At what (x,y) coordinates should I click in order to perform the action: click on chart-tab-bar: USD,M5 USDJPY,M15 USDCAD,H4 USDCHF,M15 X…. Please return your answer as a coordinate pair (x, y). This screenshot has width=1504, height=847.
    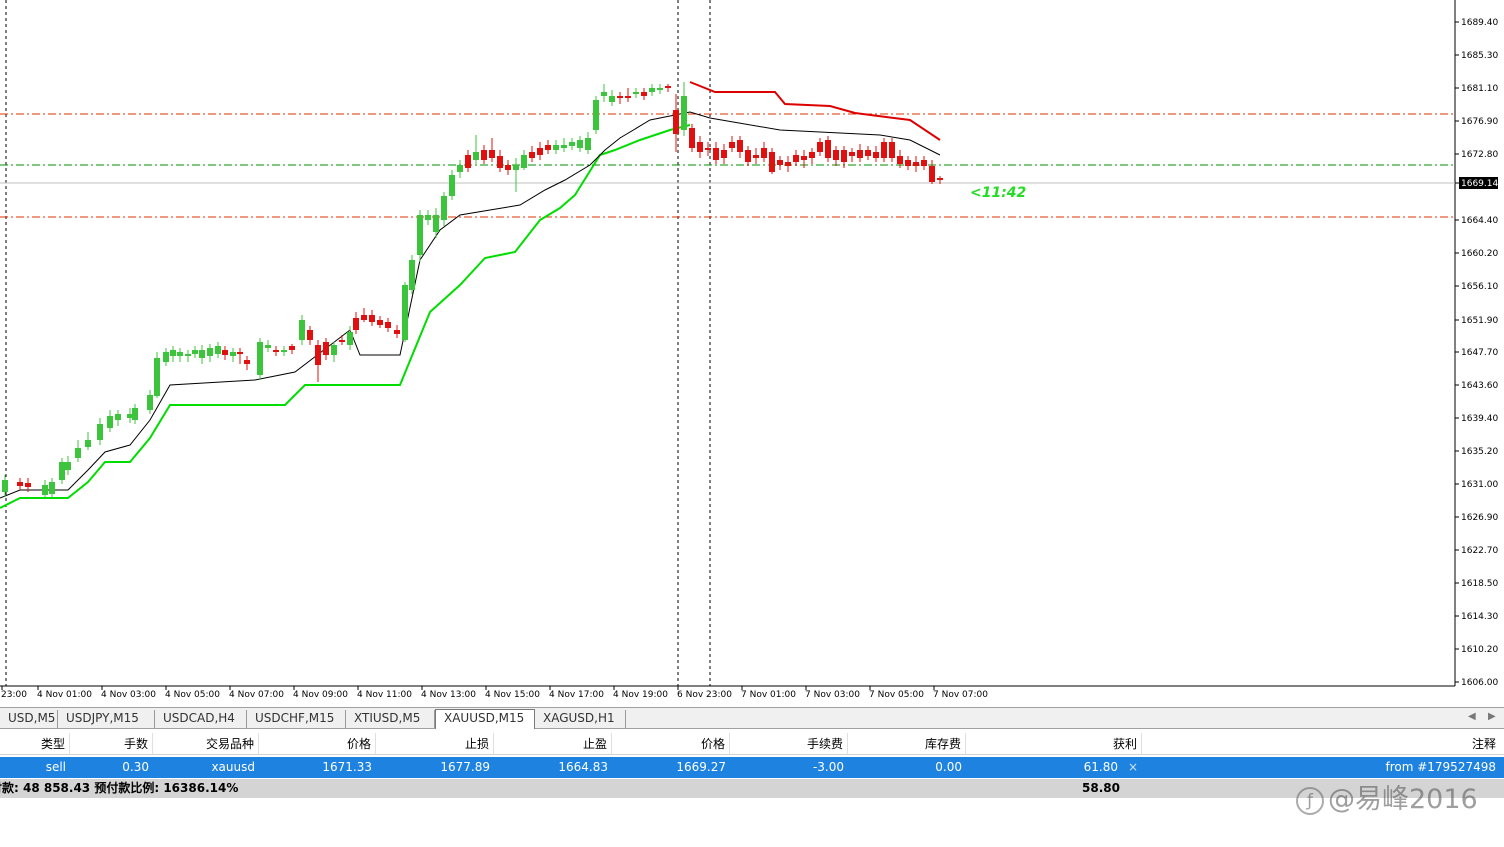
    Looking at the image, I should click on (752, 718).